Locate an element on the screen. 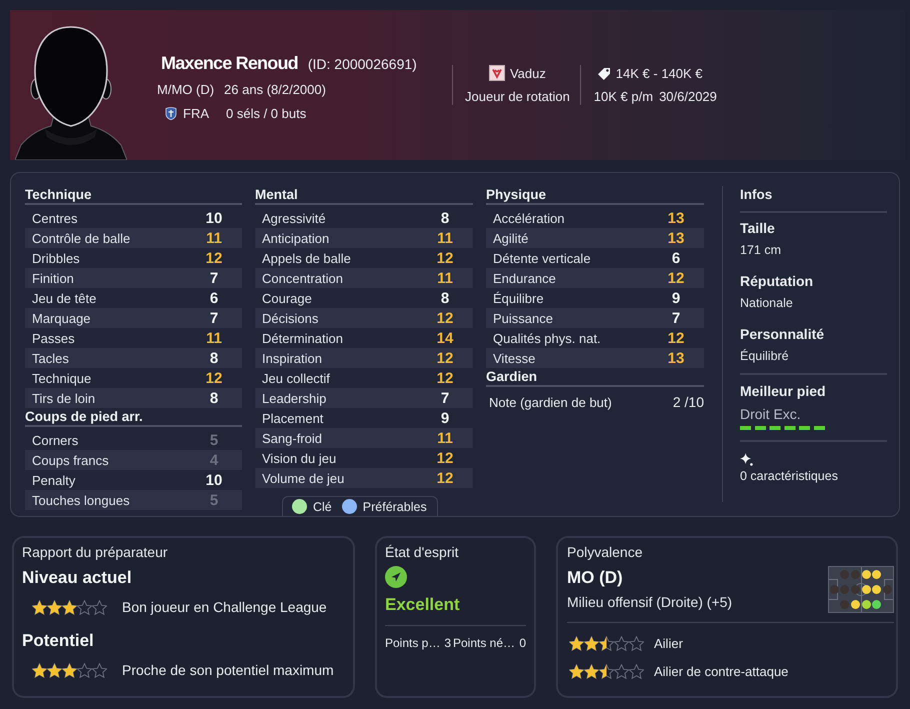 This screenshot has width=910, height=709. attribute-name: Penalty is located at coordinates (53, 480).